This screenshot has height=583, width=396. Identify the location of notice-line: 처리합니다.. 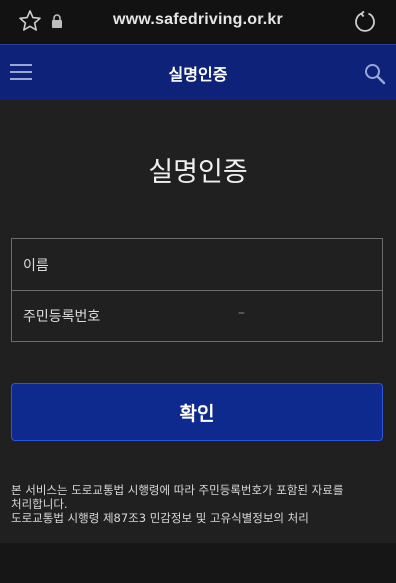
(39, 504).